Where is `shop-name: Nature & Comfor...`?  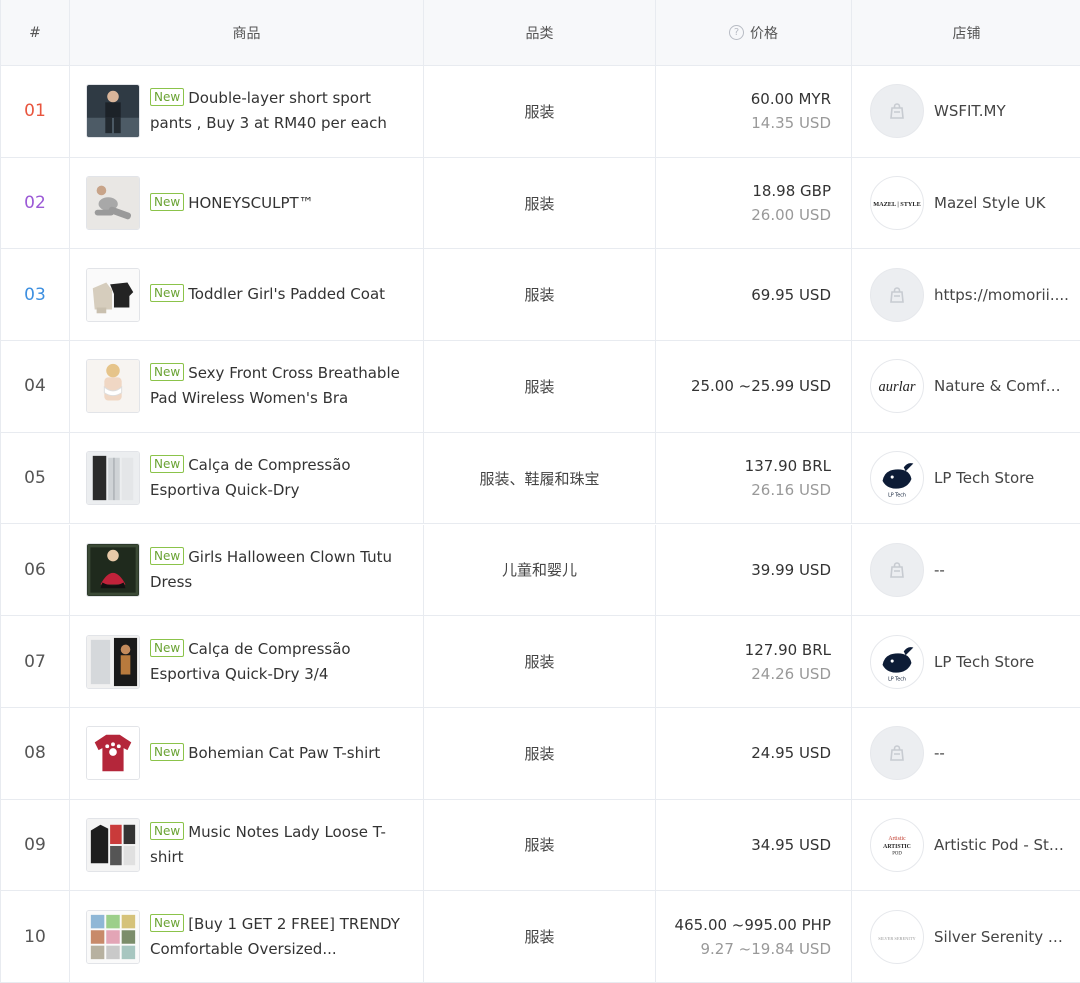
shop-name: Nature & Comfor... is located at coordinates (1001, 386).